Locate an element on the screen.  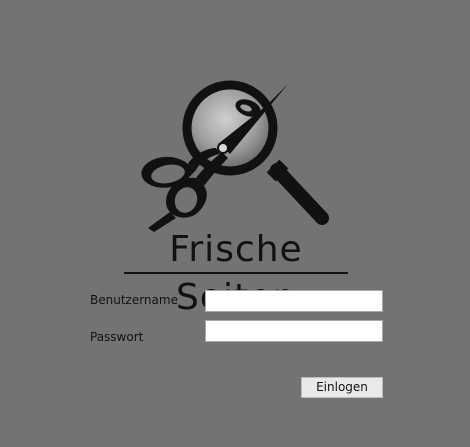
username-input is located at coordinates (294, 301).